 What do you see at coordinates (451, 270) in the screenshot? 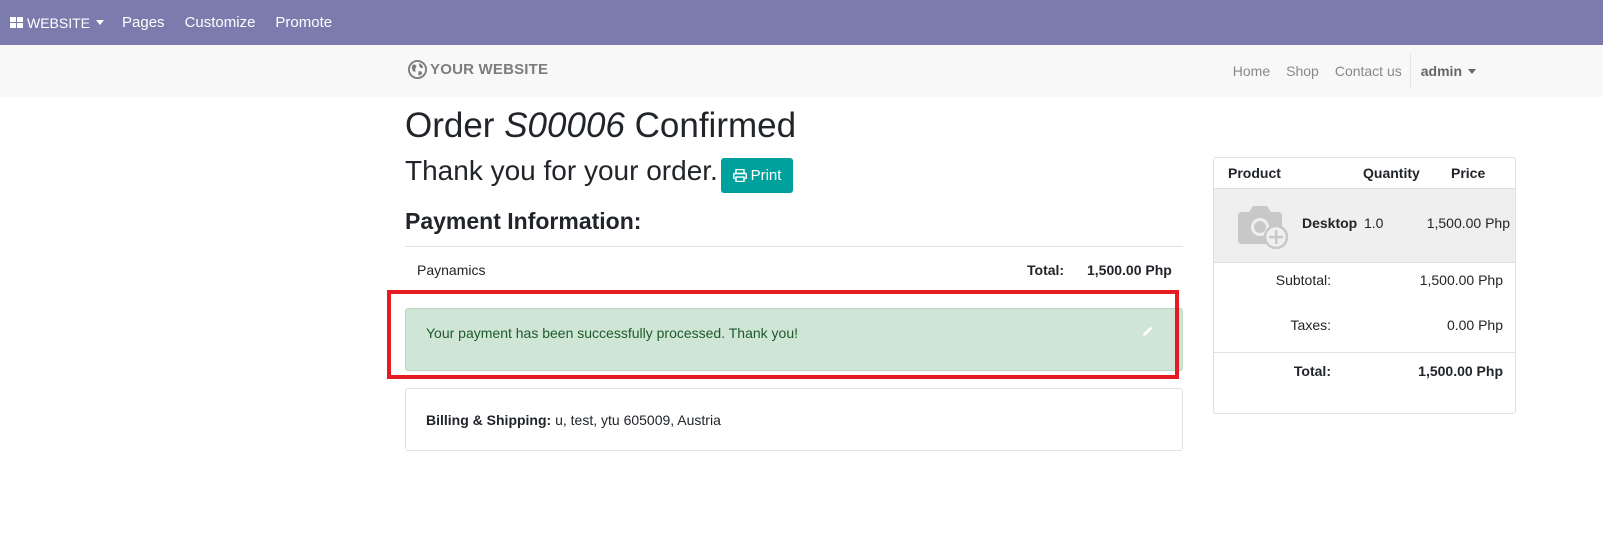
I see `payment-method: Paynamics` at bounding box center [451, 270].